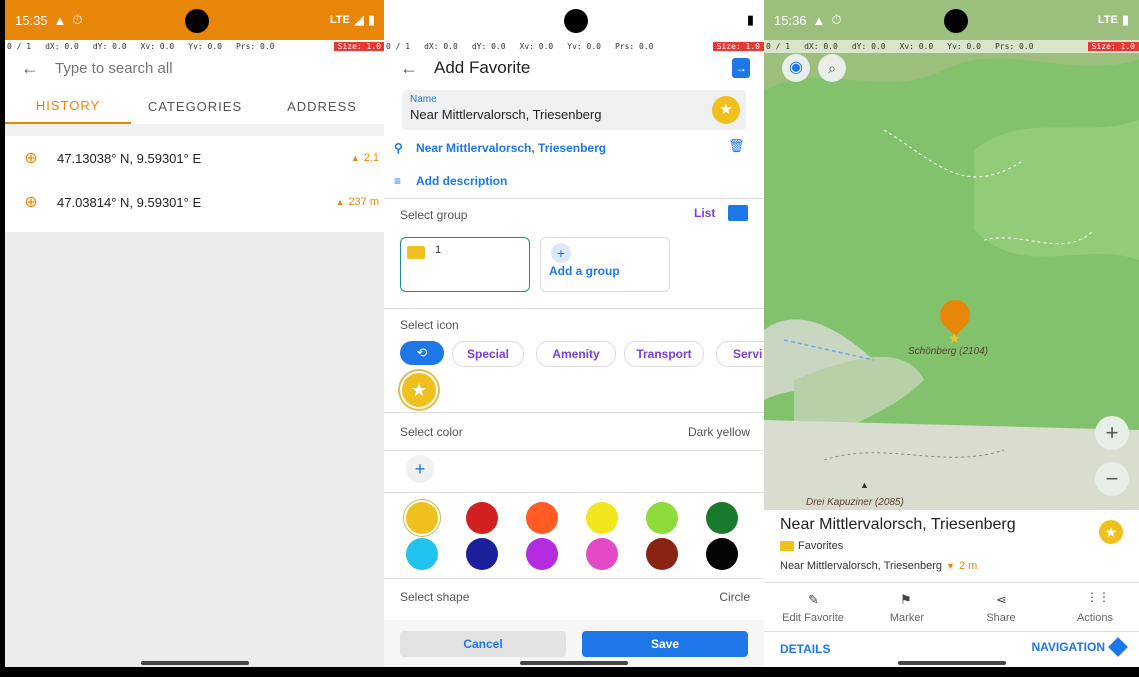 The height and width of the screenshot is (677, 1139). Describe the element at coordinates (322, 106) in the screenshot. I see `tab-address: ADDRESS` at that location.